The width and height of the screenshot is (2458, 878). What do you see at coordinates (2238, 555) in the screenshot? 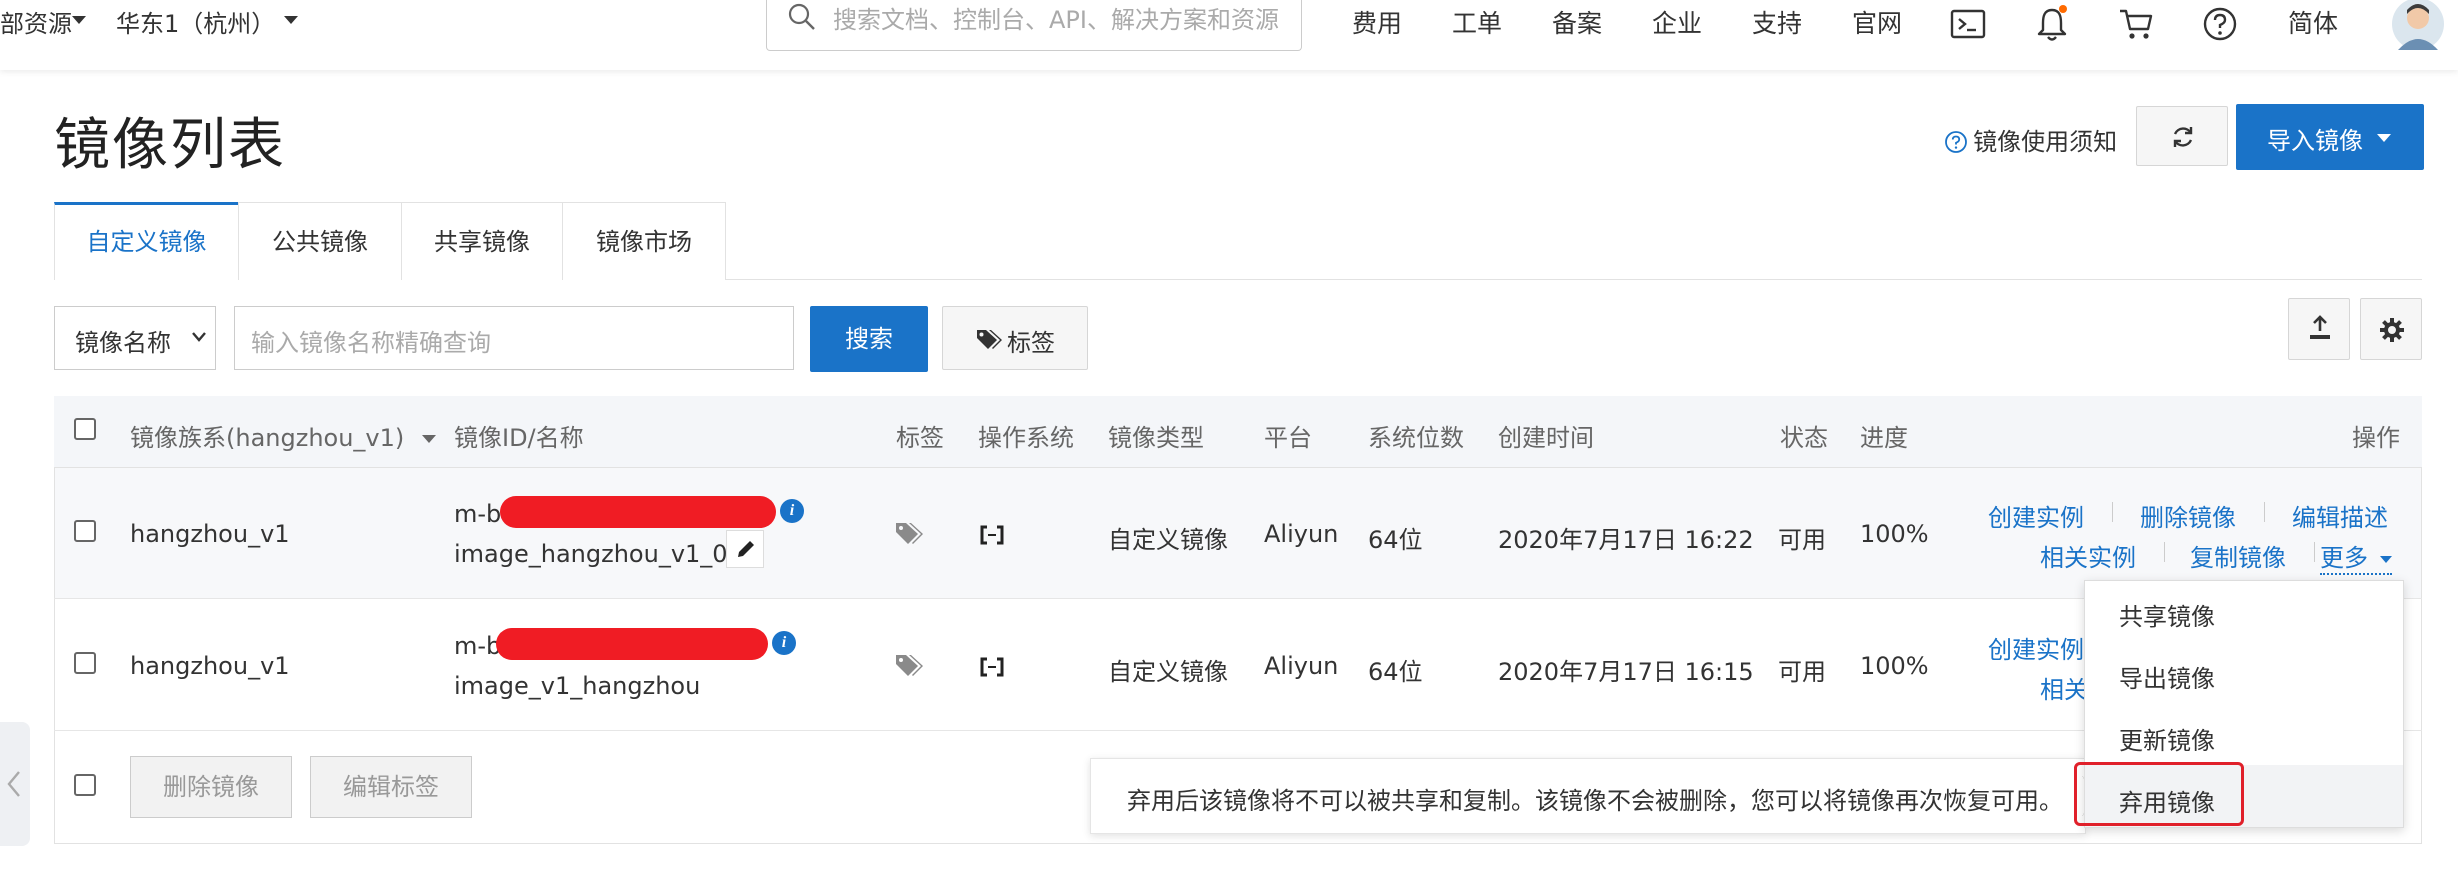
I see `copy-image-link: 复制镜像` at bounding box center [2238, 555].